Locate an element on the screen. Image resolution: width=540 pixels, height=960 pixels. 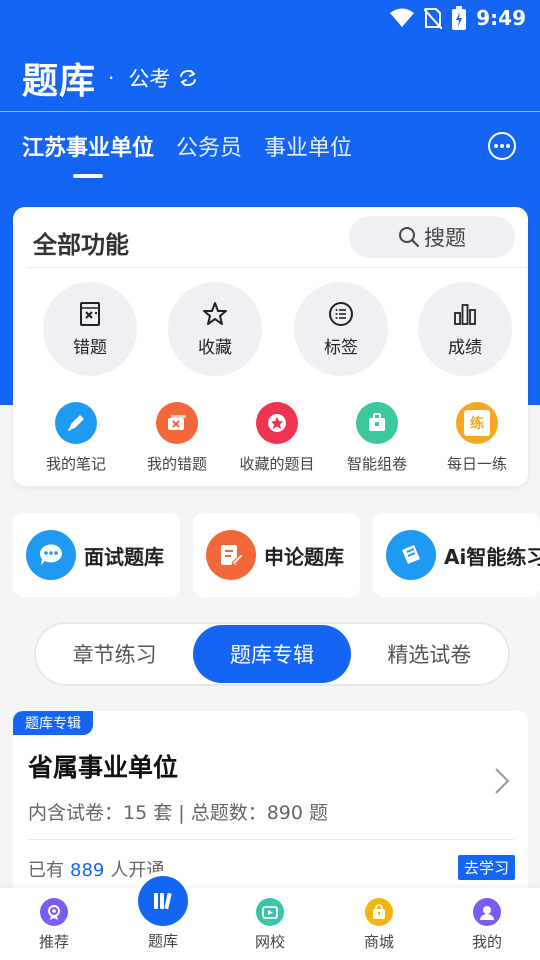
essay-bank-card: 申论题库 is located at coordinates (276, 555).